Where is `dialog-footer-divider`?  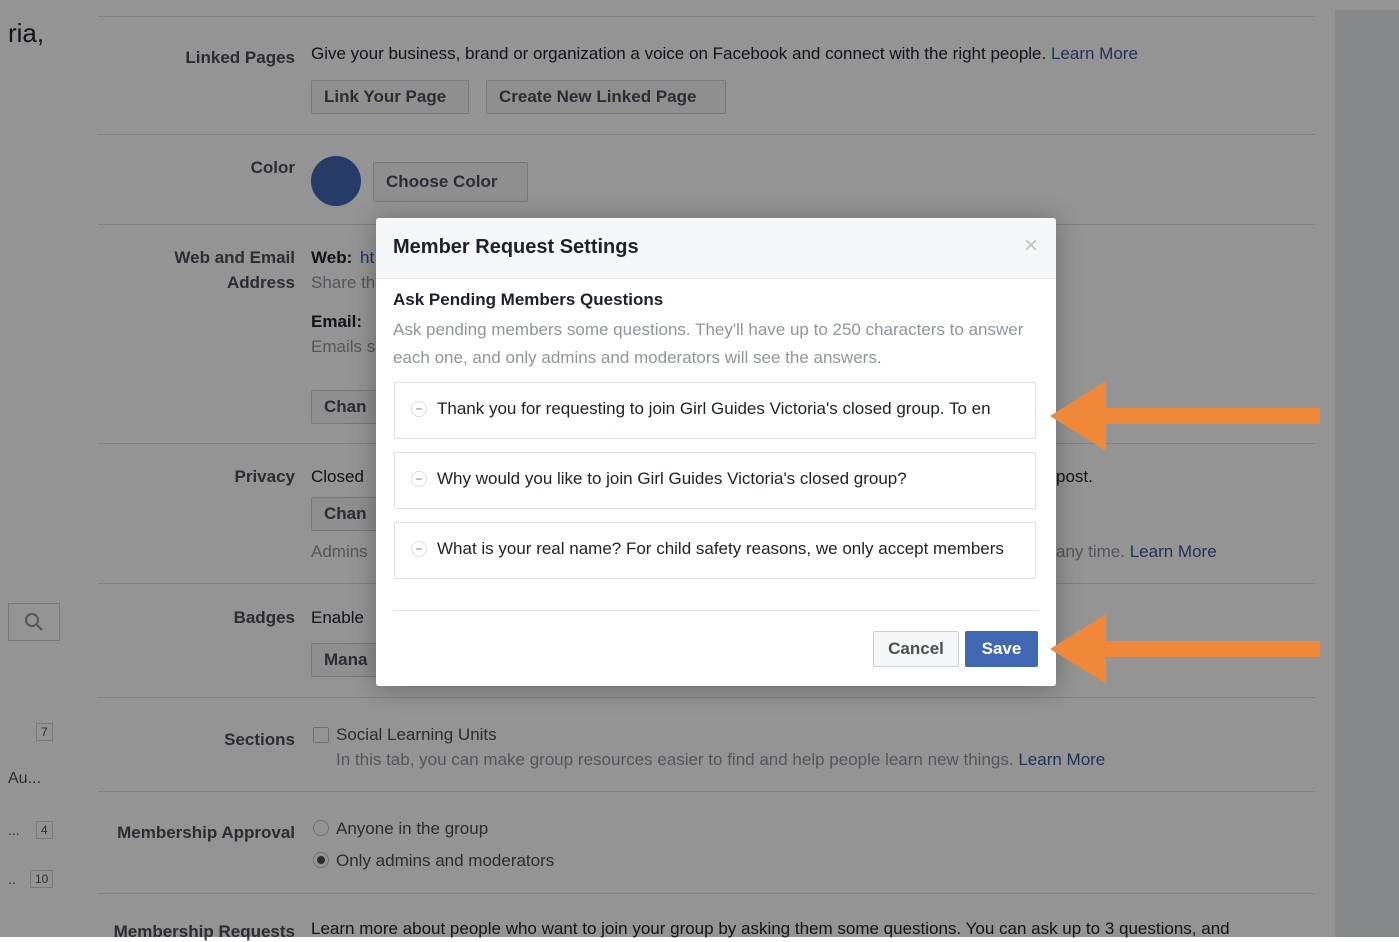 dialog-footer-divider is located at coordinates (716, 610).